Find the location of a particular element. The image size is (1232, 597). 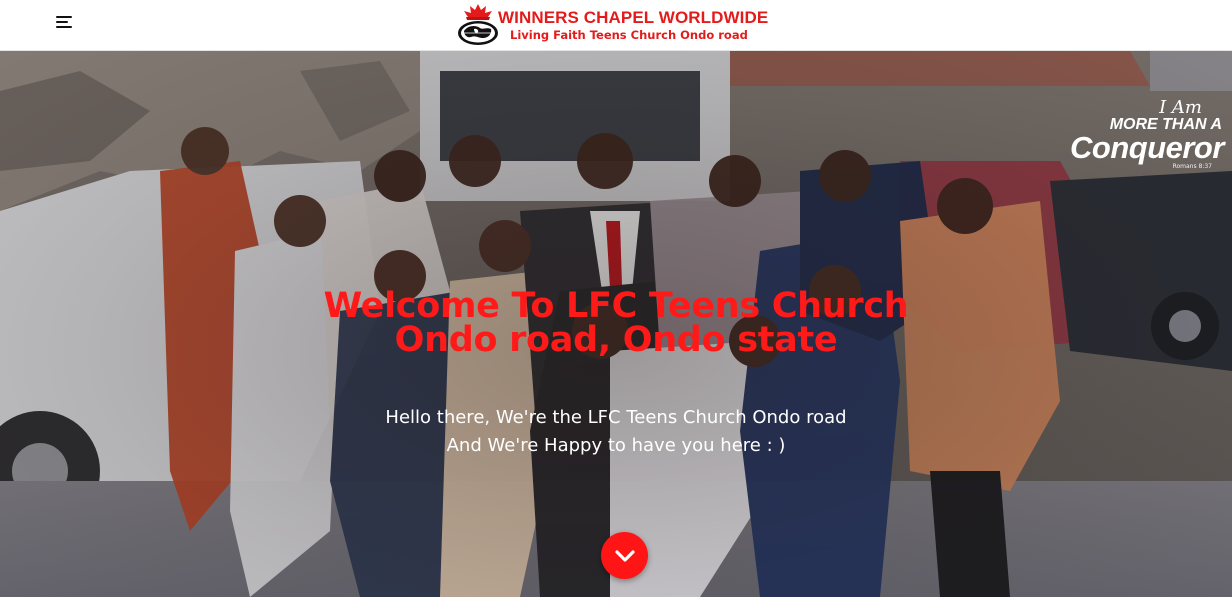

brand-title: WINNERS CHAPEL WORLDWIDE is located at coordinates (633, 17).